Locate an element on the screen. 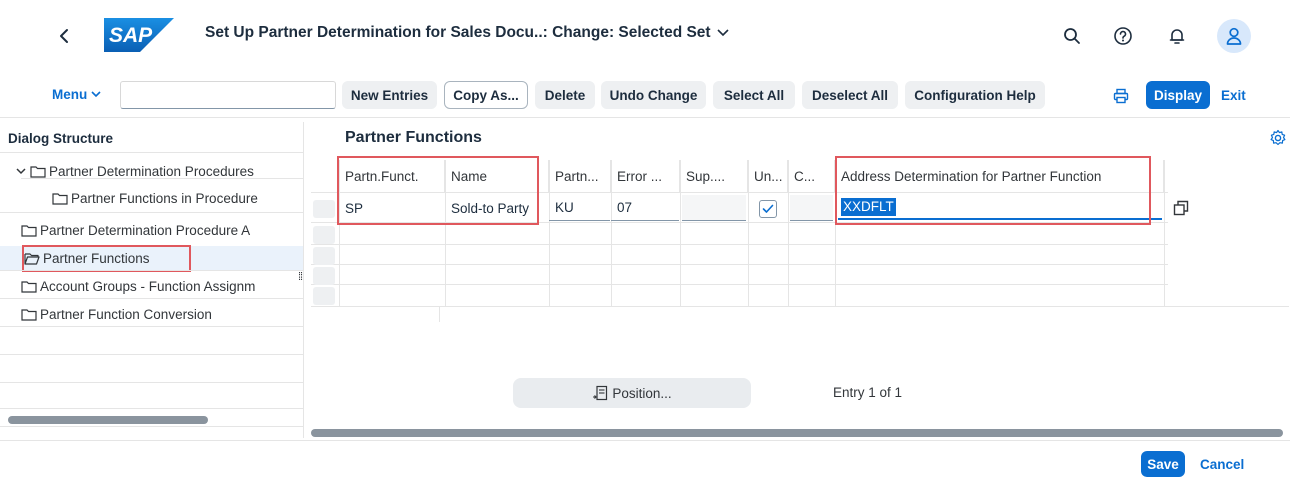 Image resolution: width=1290 pixels, height=481 pixels. tree-item-partner-determination-procedure-a: Partner Determination Procedure A is located at coordinates (135, 230).